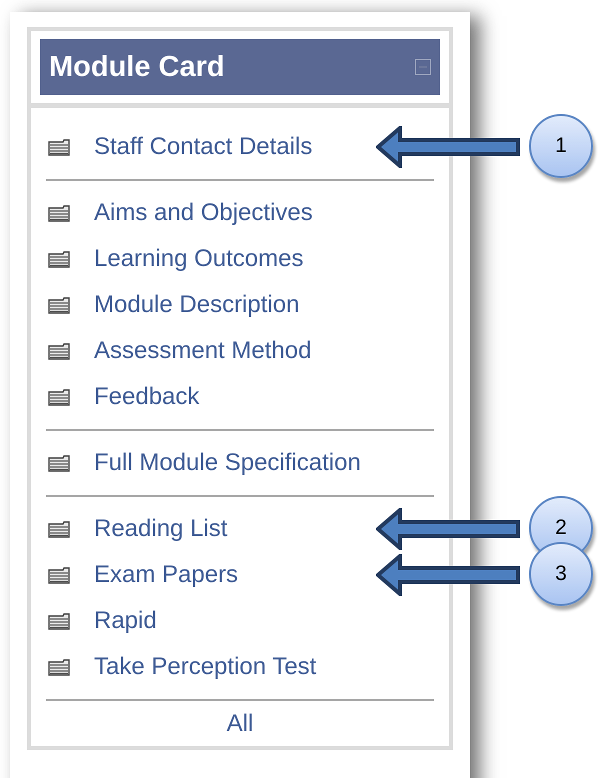  Describe the element at coordinates (199, 259) in the screenshot. I see `menu-link: Learning Outcomes` at that location.